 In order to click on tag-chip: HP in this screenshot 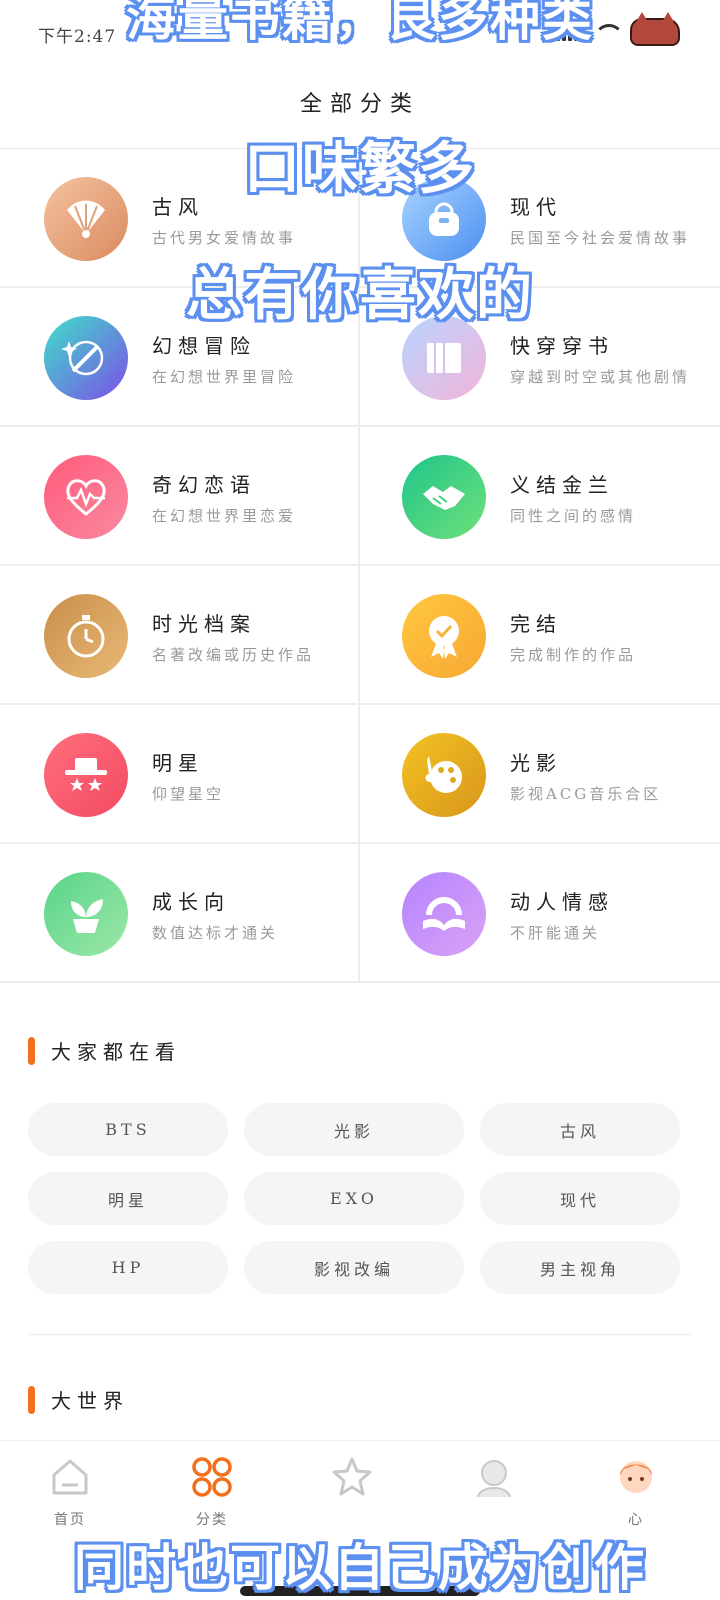, I will do `click(128, 1267)`.